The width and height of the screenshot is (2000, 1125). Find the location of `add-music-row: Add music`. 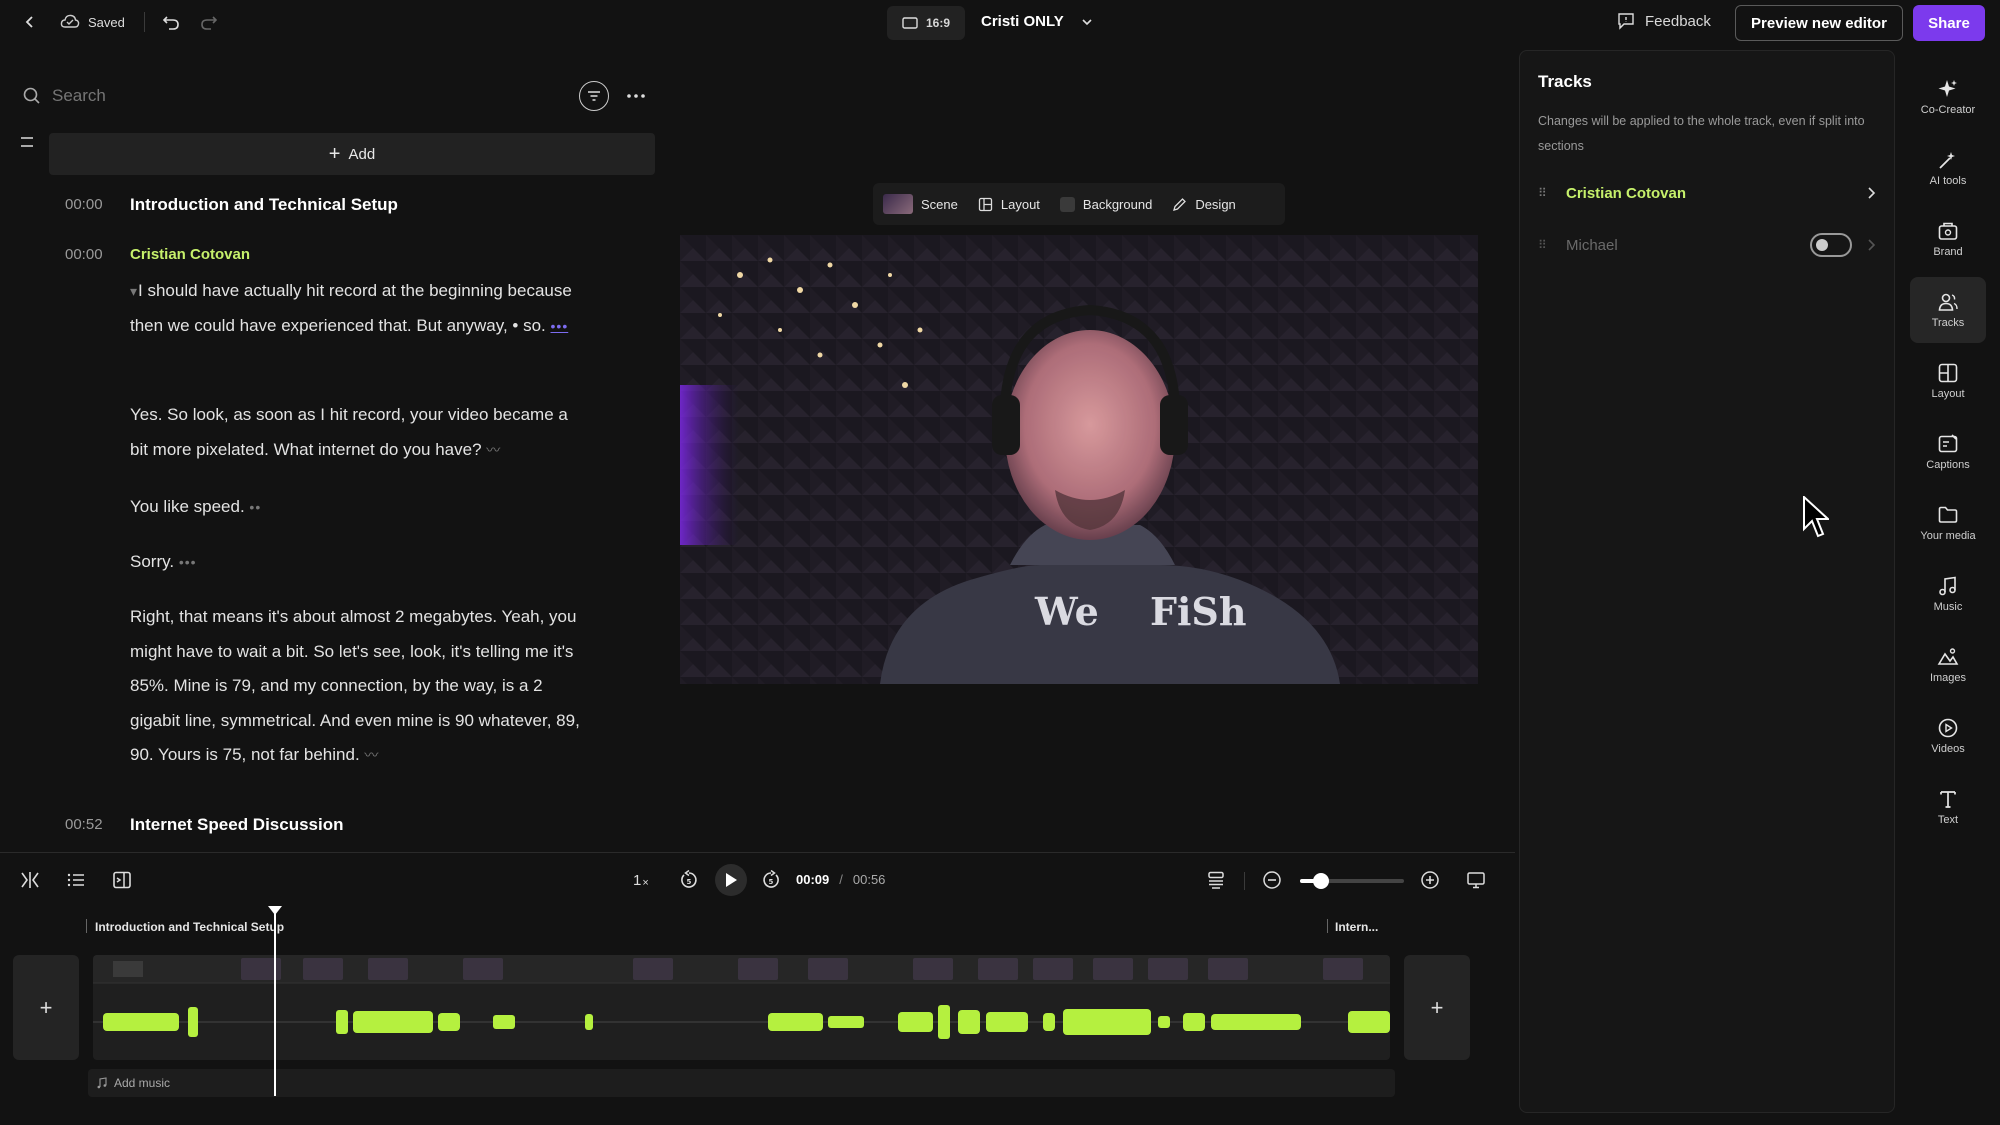

add-music-row: Add music is located at coordinates (741, 1083).